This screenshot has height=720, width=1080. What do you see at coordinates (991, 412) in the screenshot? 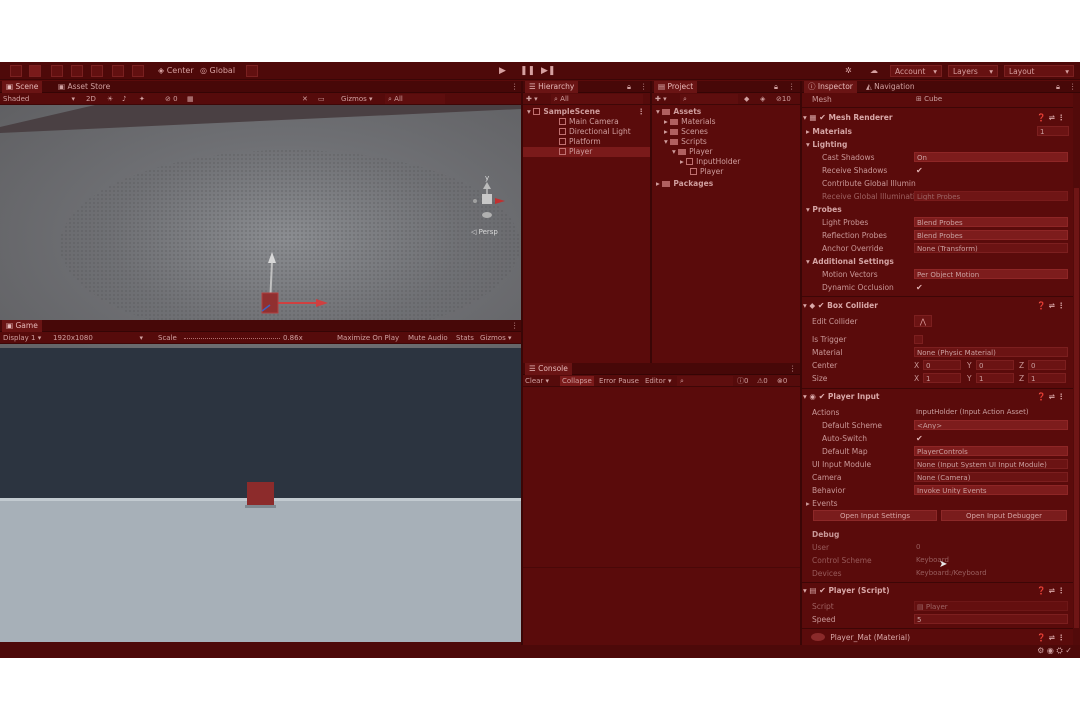
I see `actions-value: InputHolder (Input Action Asset)` at bounding box center [991, 412].